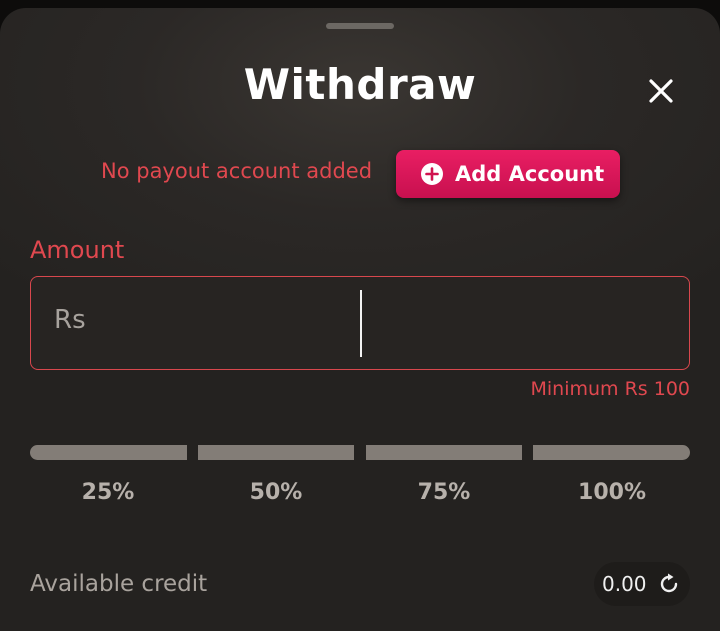 The image size is (720, 631). I want to click on available-credit-label: Available credit, so click(119, 584).